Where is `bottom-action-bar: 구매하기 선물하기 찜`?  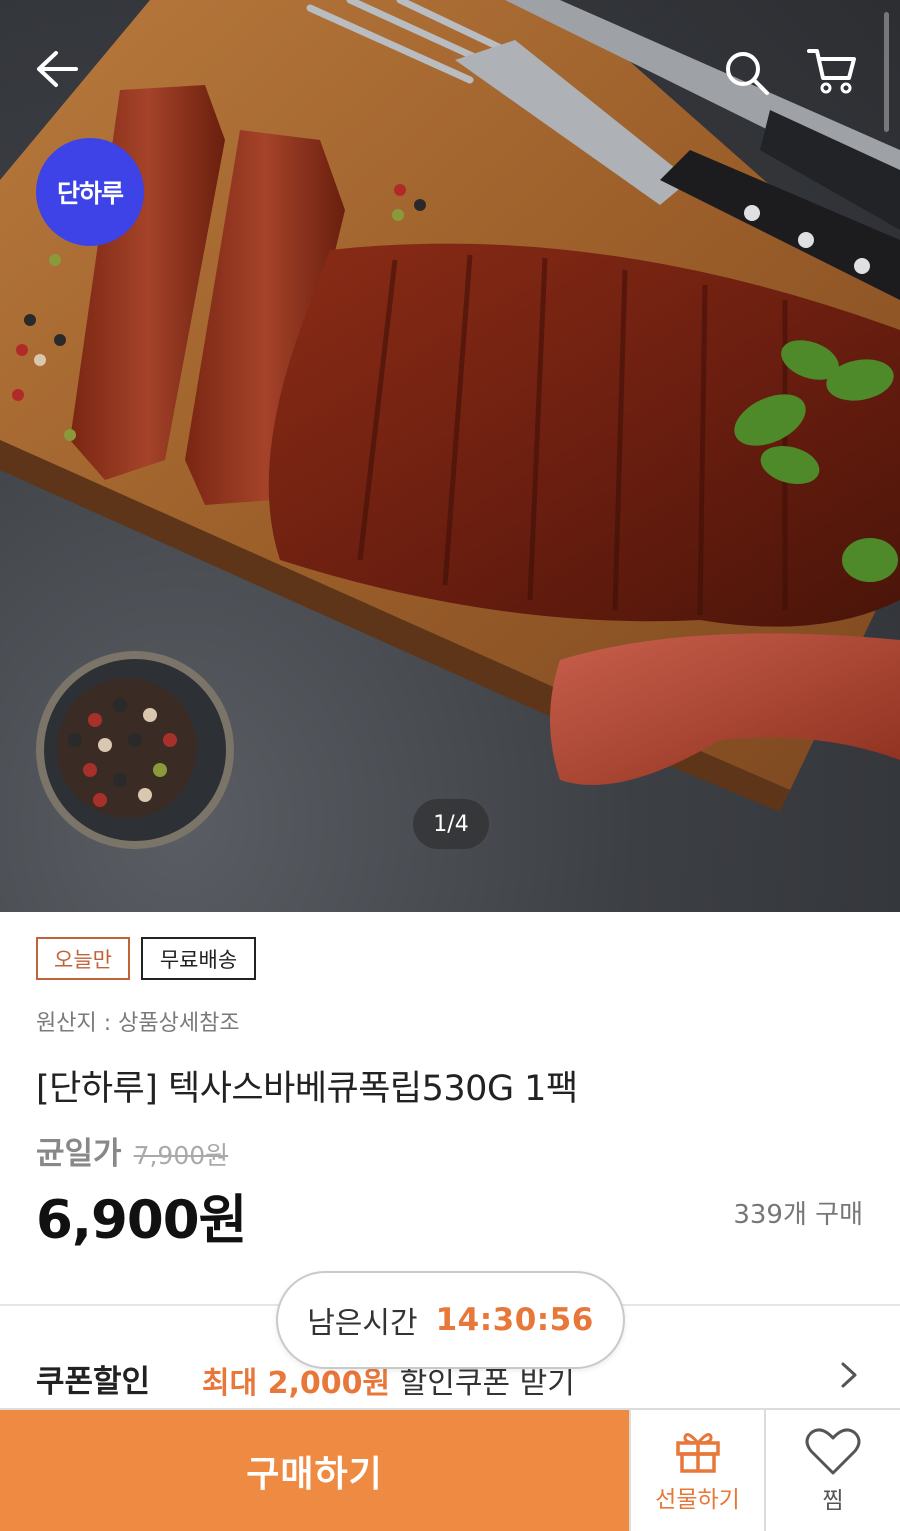
bottom-action-bar: 구매하기 선물하기 찜 is located at coordinates (450, 1469).